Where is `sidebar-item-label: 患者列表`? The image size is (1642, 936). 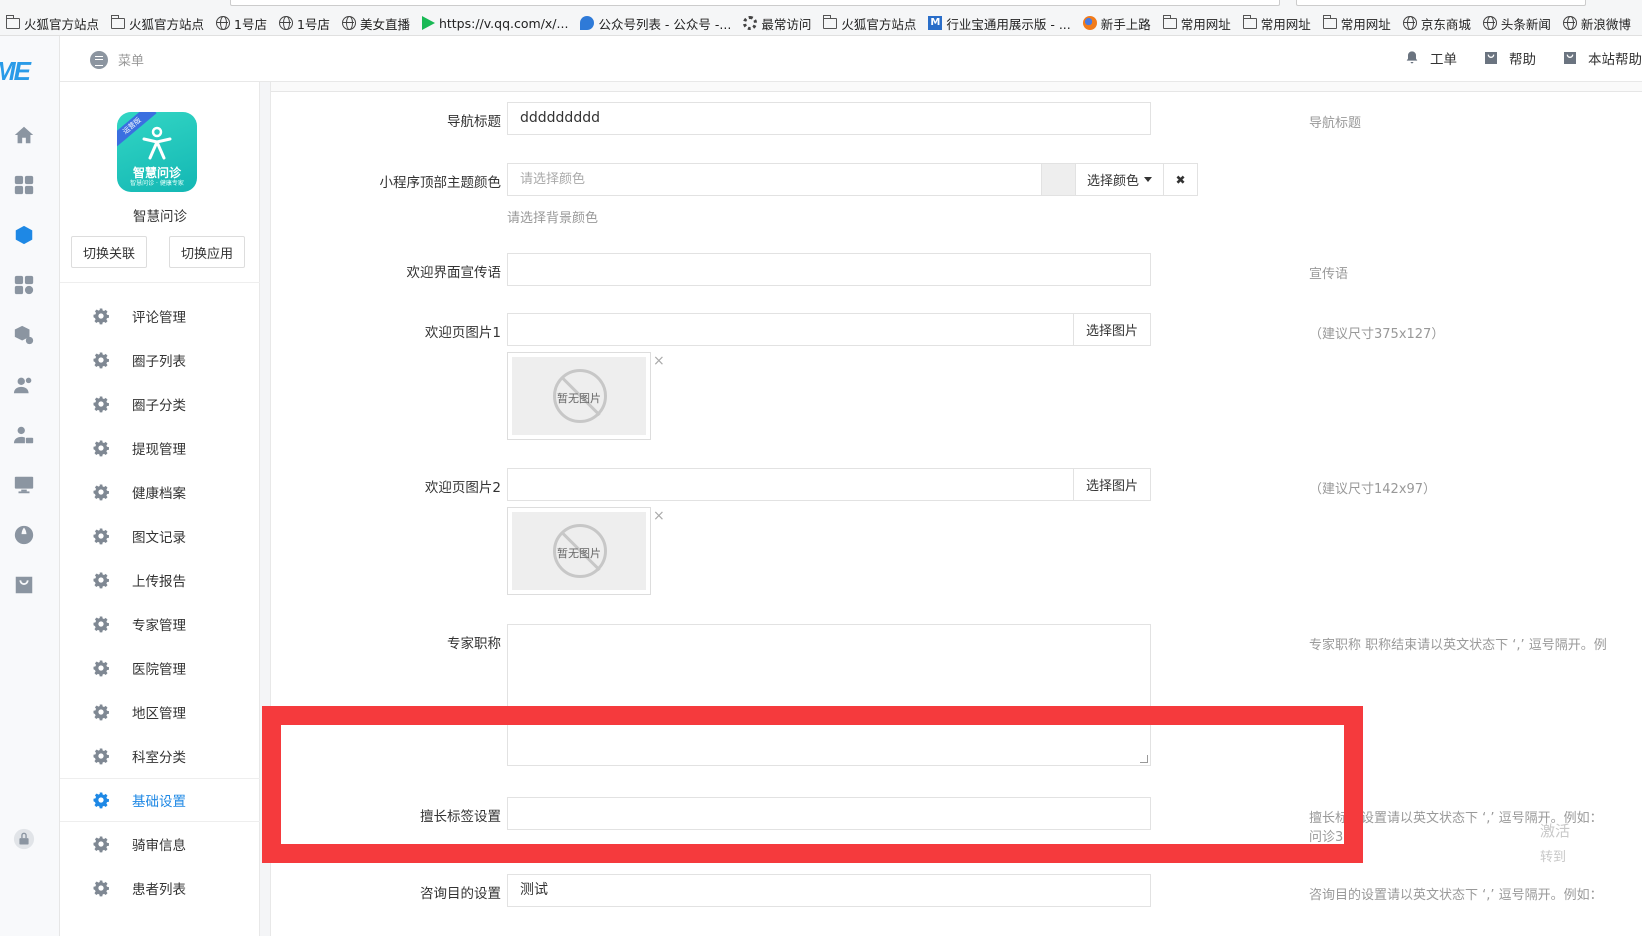 sidebar-item-label: 患者列表 is located at coordinates (159, 890).